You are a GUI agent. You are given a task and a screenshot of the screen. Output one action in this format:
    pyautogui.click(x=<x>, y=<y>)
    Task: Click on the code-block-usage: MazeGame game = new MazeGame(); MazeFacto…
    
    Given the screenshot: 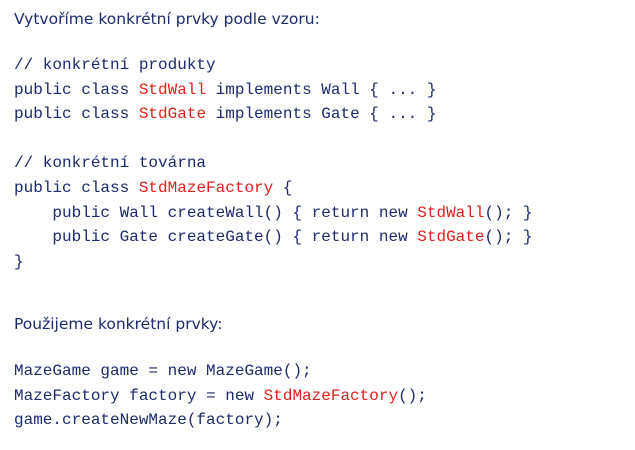 What is the action you would take?
    pyautogui.click(x=220, y=396)
    